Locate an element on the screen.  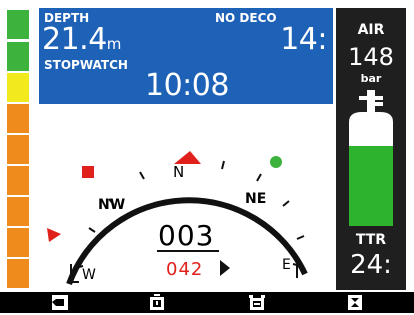
air-tank-icon is located at coordinates (371, 158).